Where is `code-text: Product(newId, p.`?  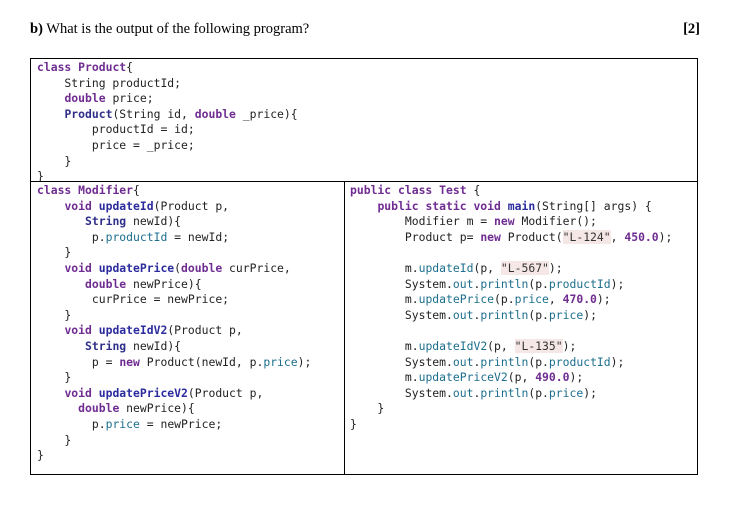 code-text: Product(newId, p. is located at coordinates (201, 361).